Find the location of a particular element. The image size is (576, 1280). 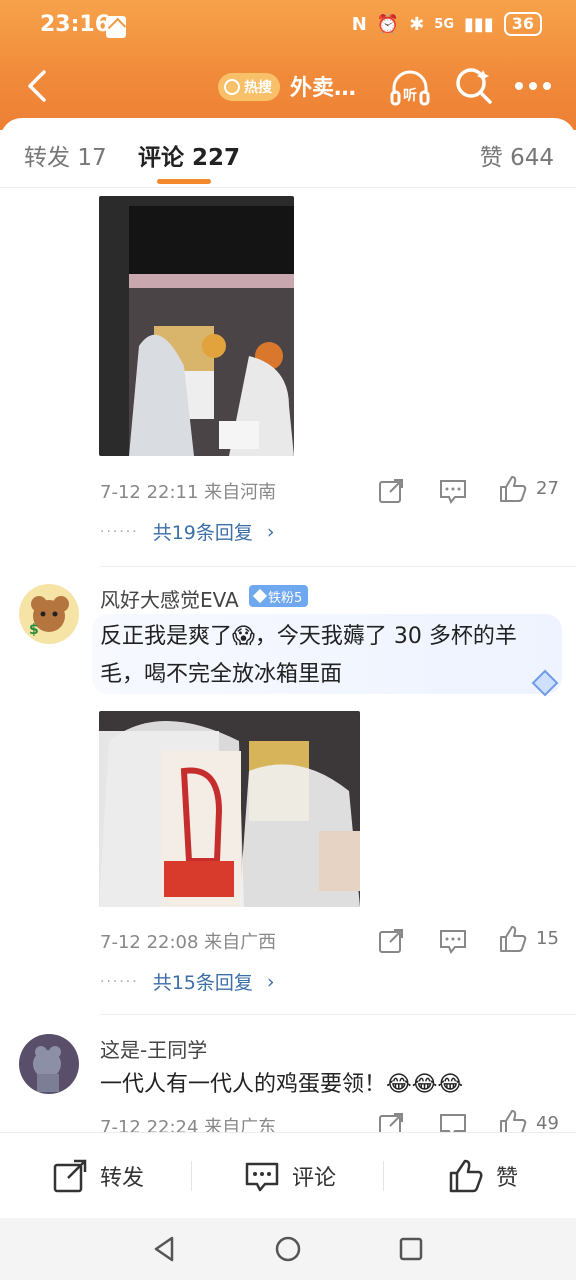

fan-level-badge: 铁粉5 is located at coordinates (279, 596).